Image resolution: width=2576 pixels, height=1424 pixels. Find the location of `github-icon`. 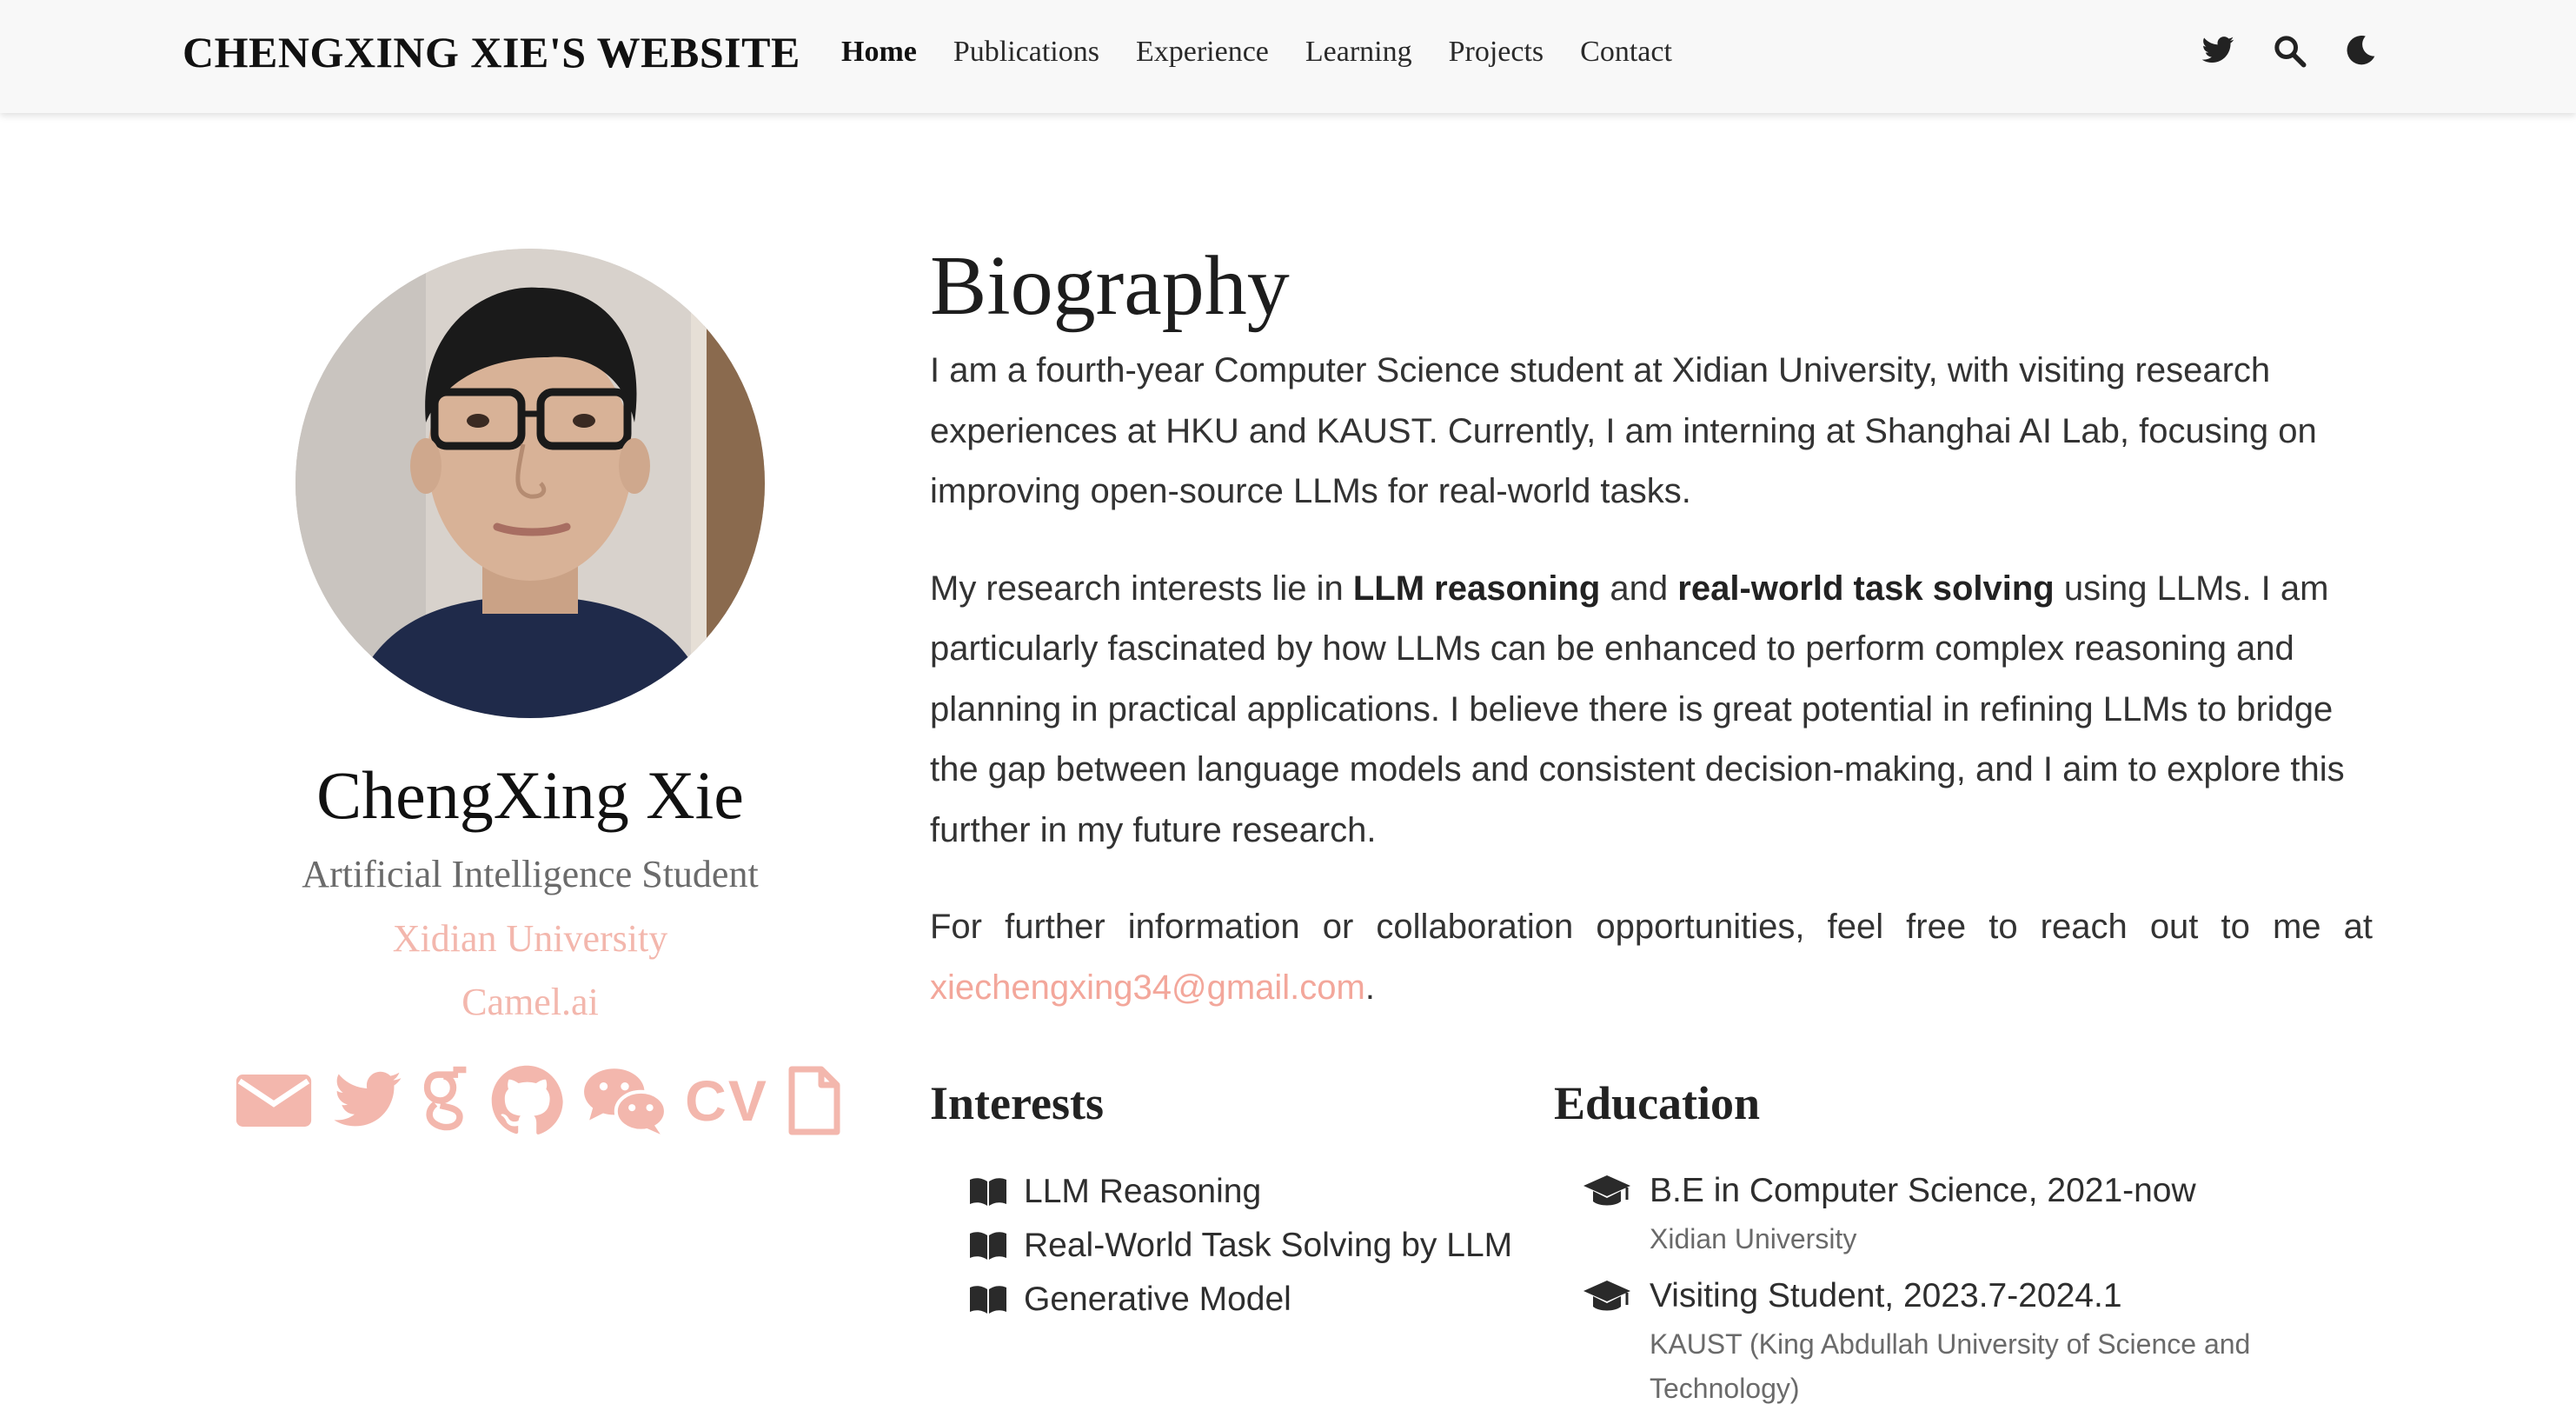

github-icon is located at coordinates (526, 1100).